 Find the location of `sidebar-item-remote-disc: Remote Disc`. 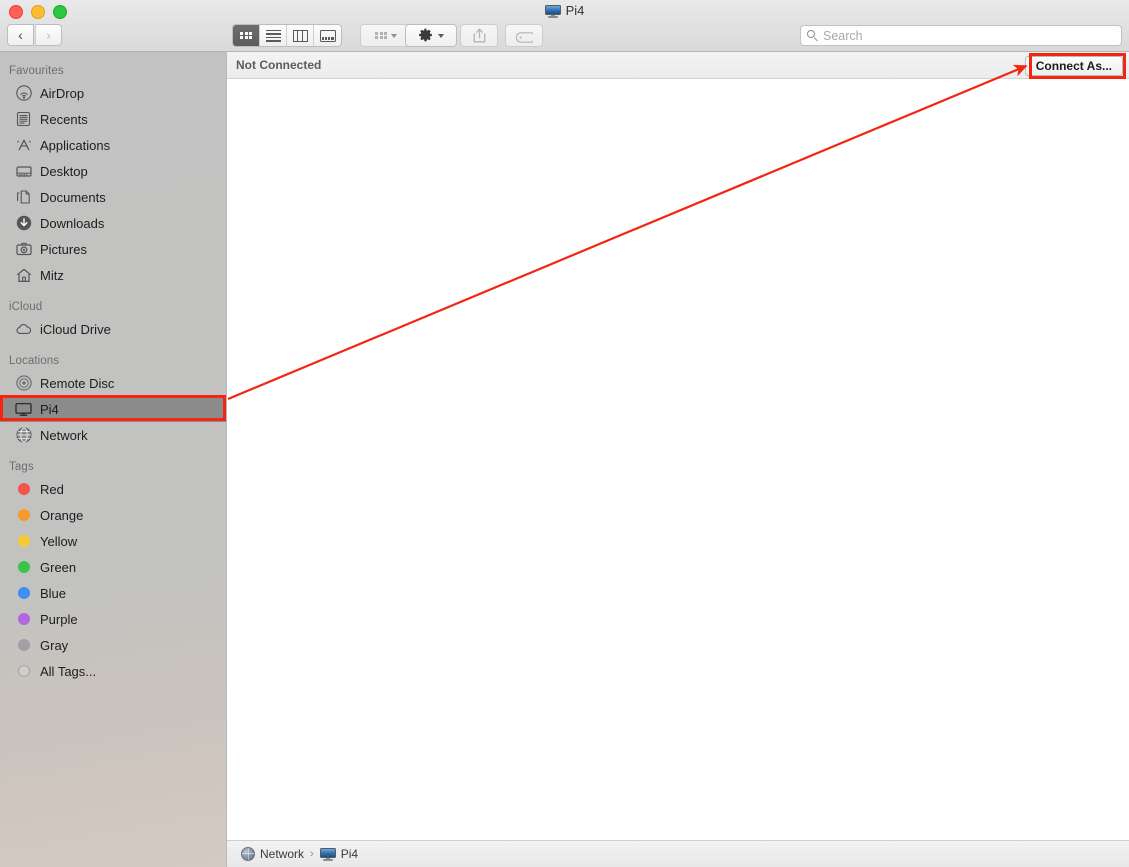

sidebar-item-remote-disc: Remote Disc is located at coordinates (113, 383).